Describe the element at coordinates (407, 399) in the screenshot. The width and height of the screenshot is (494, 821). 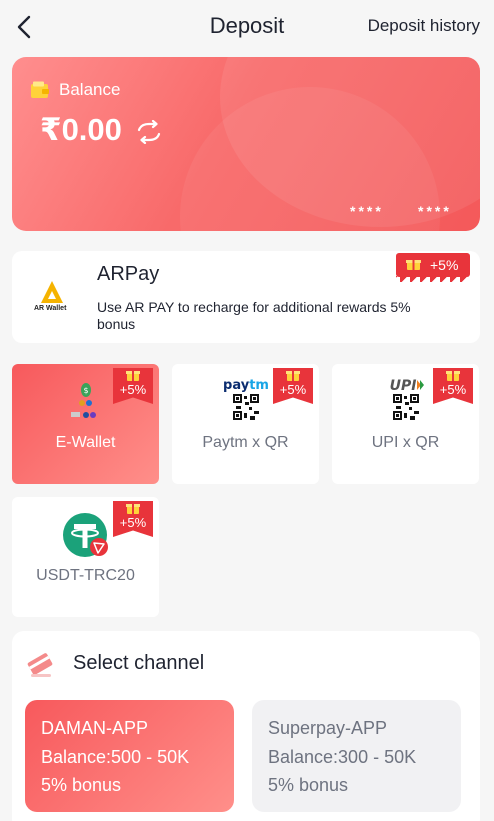
I see `upi-qr-icon: UPI` at that location.